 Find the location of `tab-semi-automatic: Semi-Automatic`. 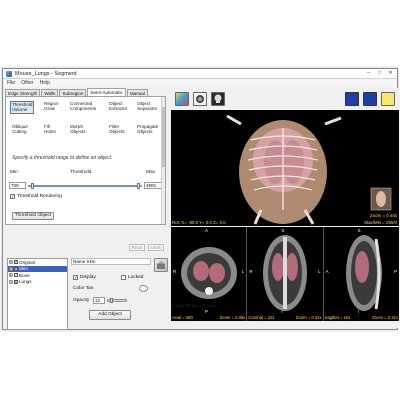

tab-semi-automatic: Semi-Automatic is located at coordinates (106, 92).